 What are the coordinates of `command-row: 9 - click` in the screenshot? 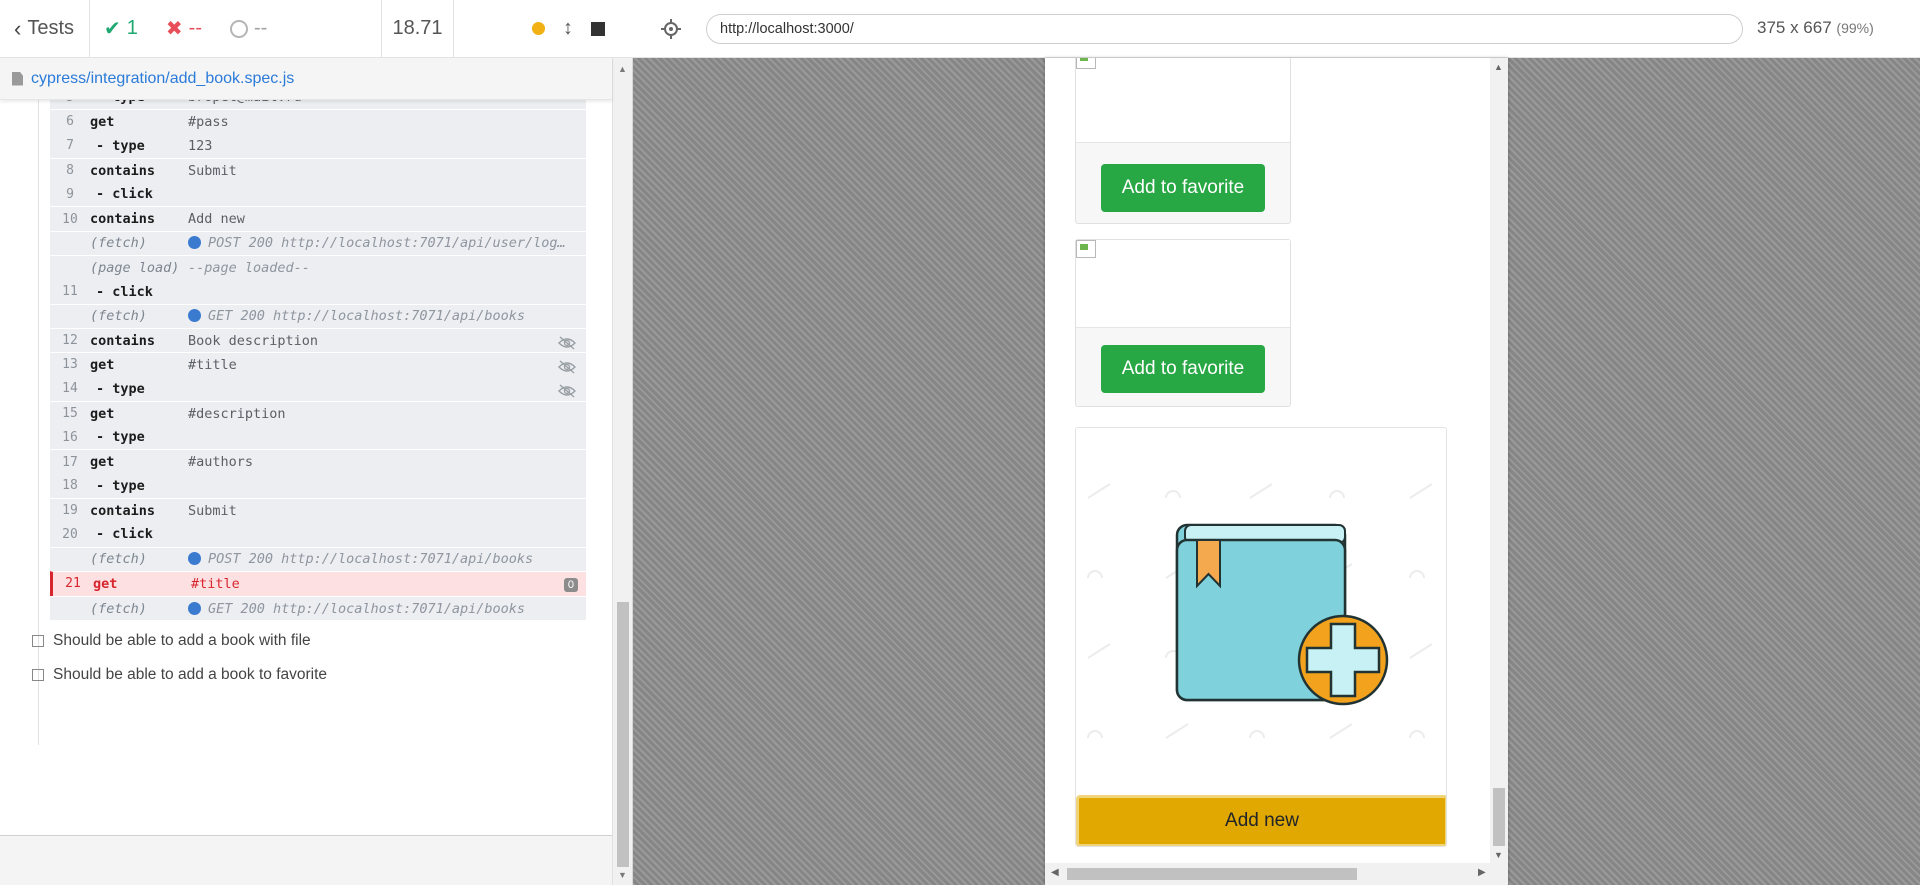 It's located at (318, 194).